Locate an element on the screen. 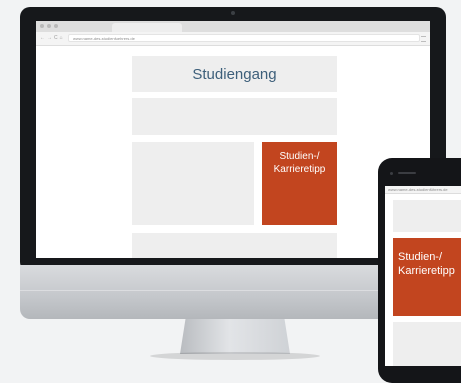 The image size is (461, 383). forward-arrow-icon: → is located at coordinates (50, 38).